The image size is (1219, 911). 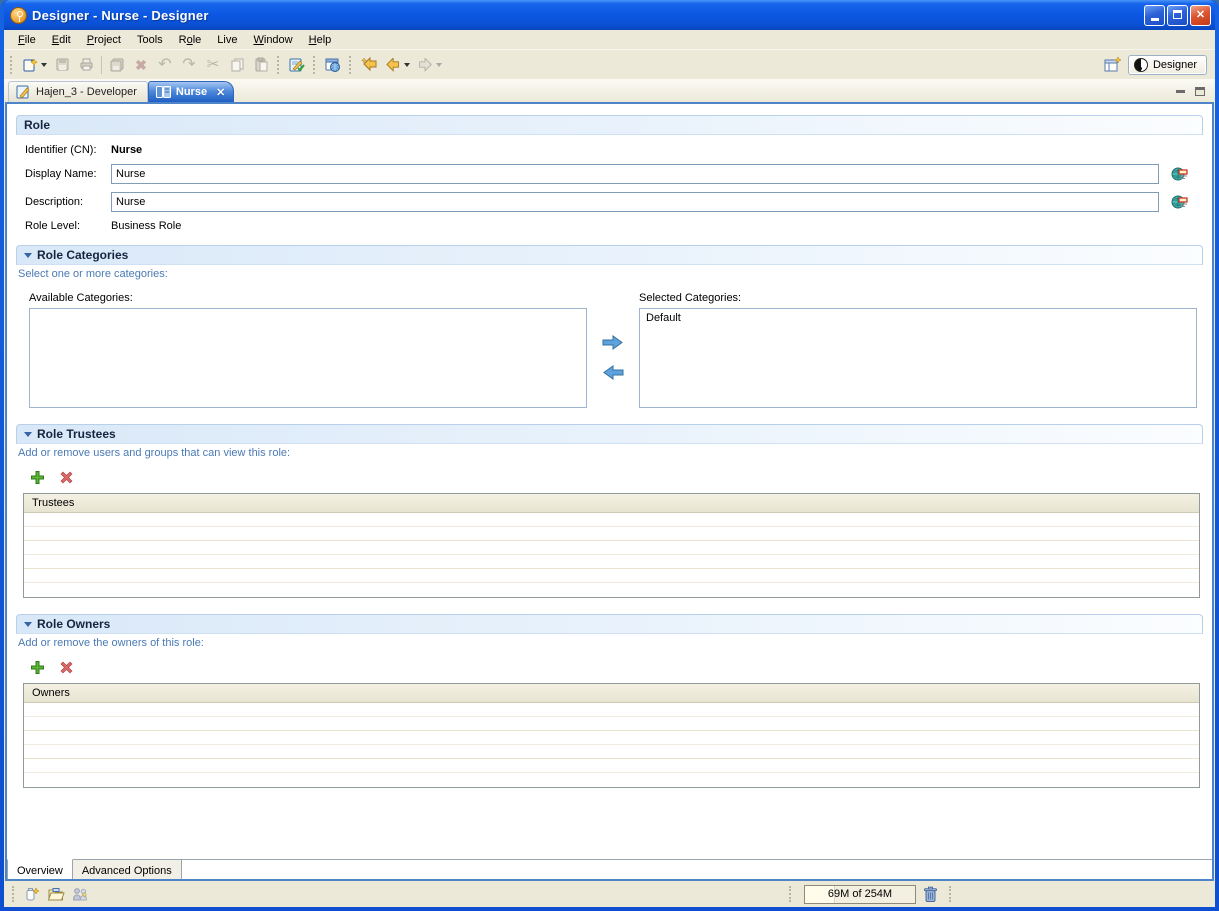 What do you see at coordinates (146, 226) in the screenshot?
I see `role-level-value: Business Role` at bounding box center [146, 226].